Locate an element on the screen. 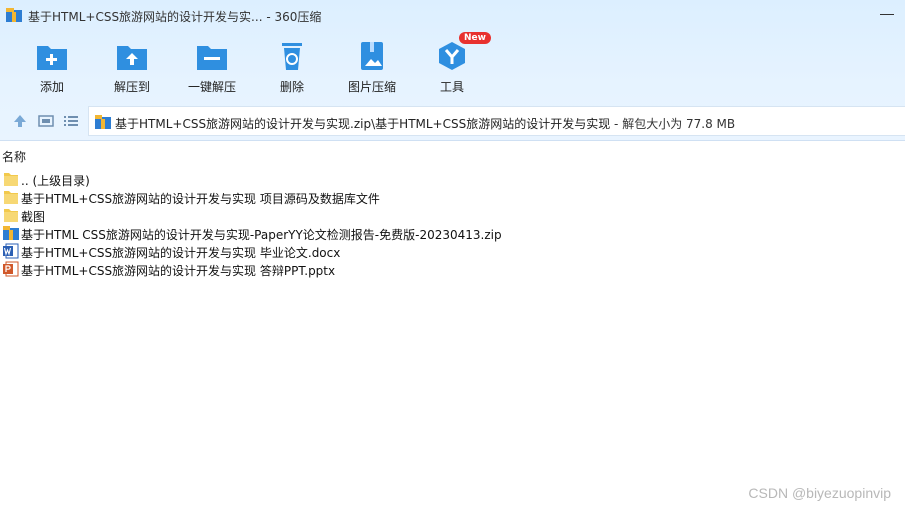  file-name: 基于HTML+CSS旅游网站的设计开发与实现 答辩PPT.pptx is located at coordinates (178, 271).